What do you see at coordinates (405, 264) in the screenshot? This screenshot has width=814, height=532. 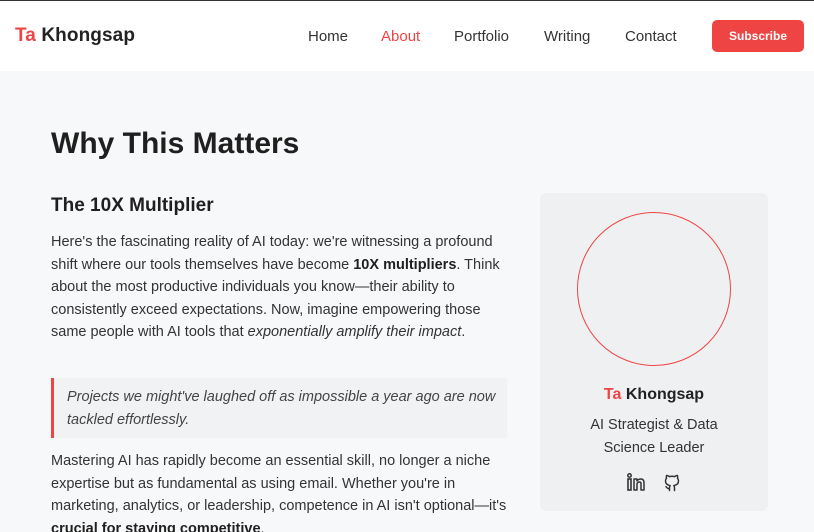 I see `intro-text-bold: 10X multipliers` at bounding box center [405, 264].